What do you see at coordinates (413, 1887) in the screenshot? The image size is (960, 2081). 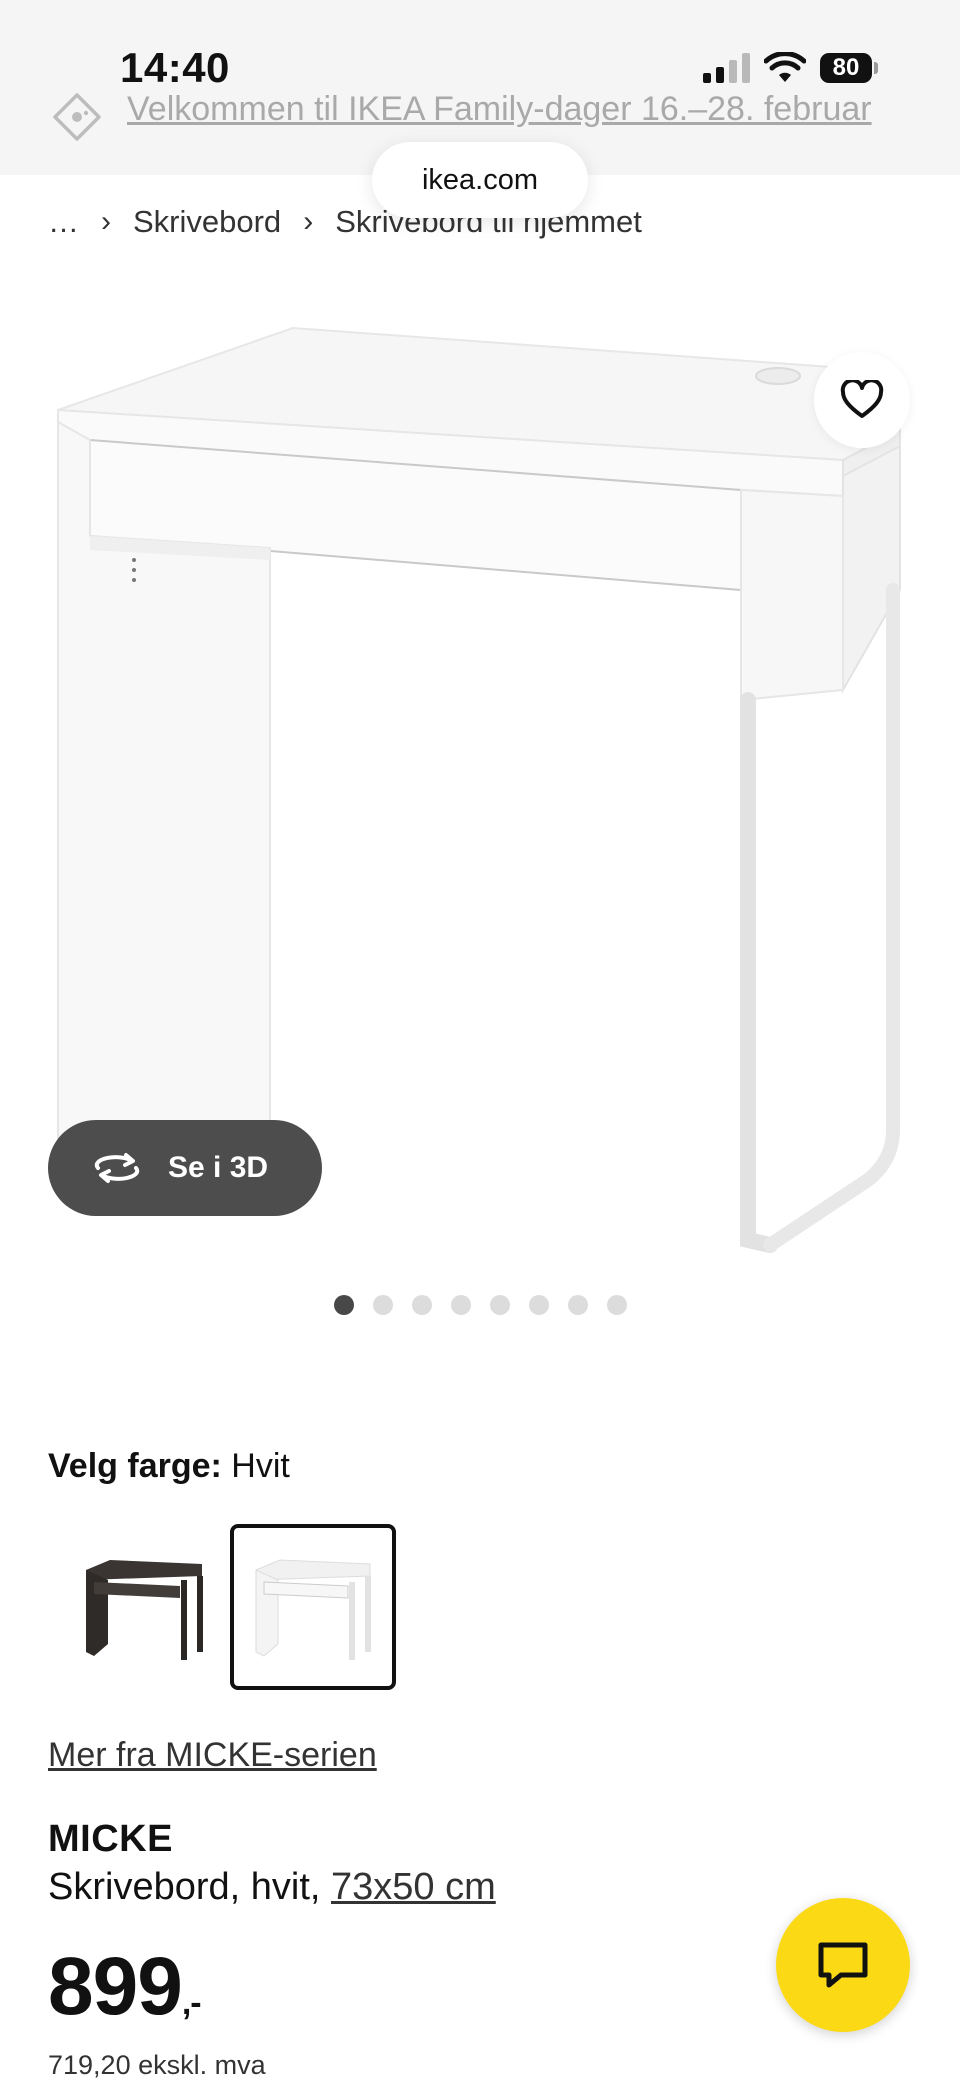 I see `product-size-link: 73x50 cm` at bounding box center [413, 1887].